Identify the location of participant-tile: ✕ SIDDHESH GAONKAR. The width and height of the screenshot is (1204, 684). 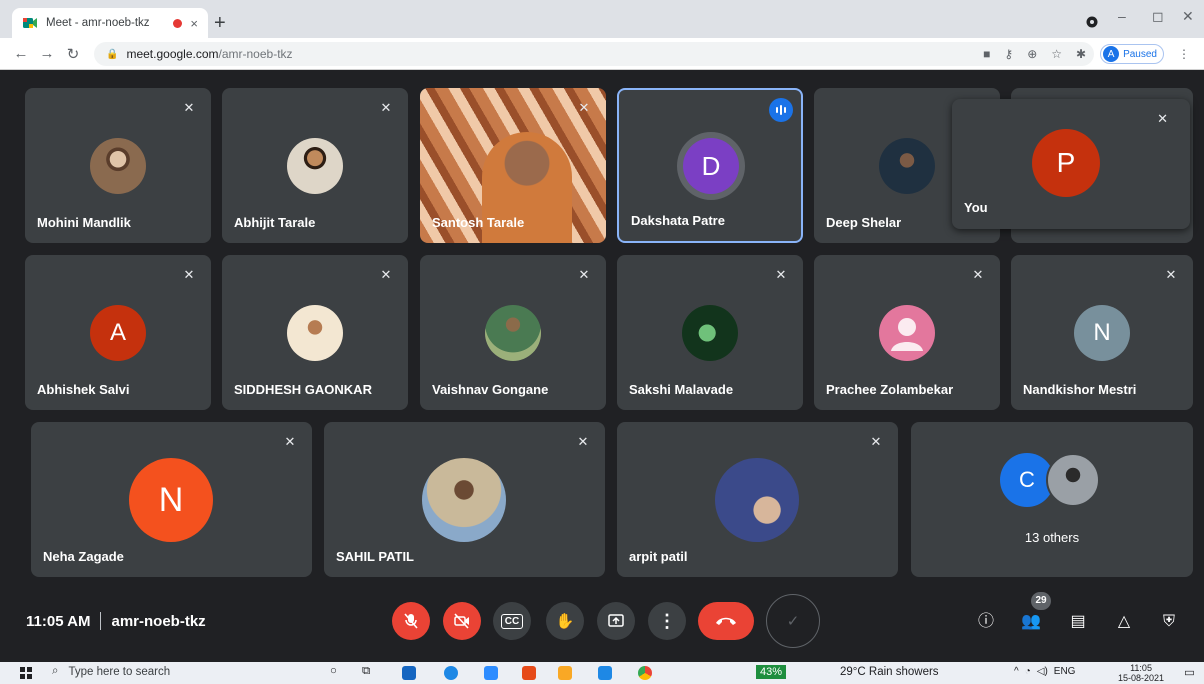
(315, 332).